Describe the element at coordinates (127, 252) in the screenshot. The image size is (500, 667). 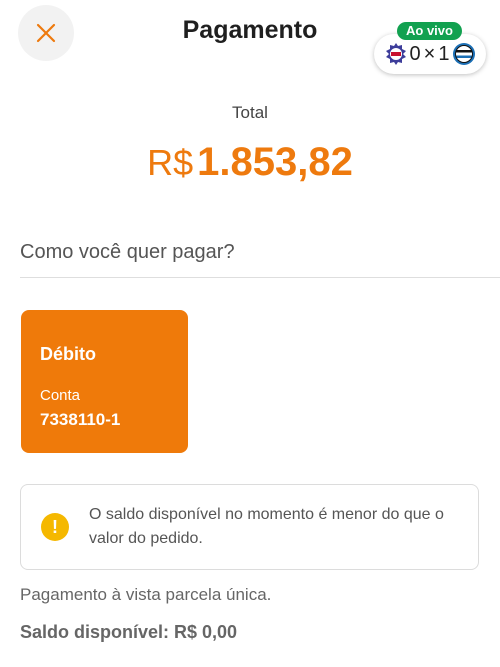
I see `payment-question: Como você quer pagar?` at that location.